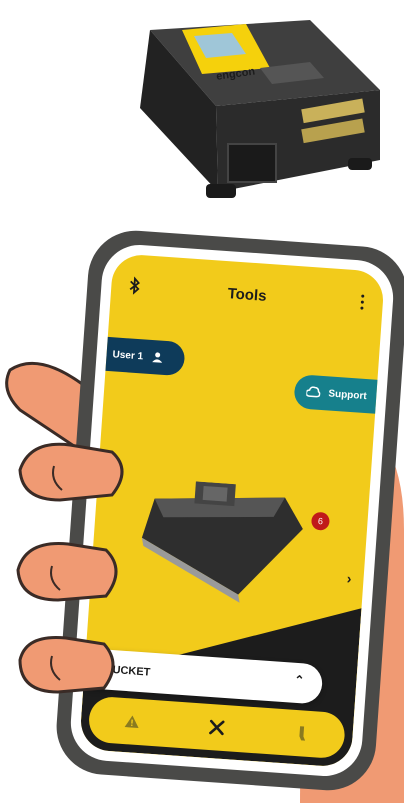  I want to click on hand-fingers, so click(70, 568).